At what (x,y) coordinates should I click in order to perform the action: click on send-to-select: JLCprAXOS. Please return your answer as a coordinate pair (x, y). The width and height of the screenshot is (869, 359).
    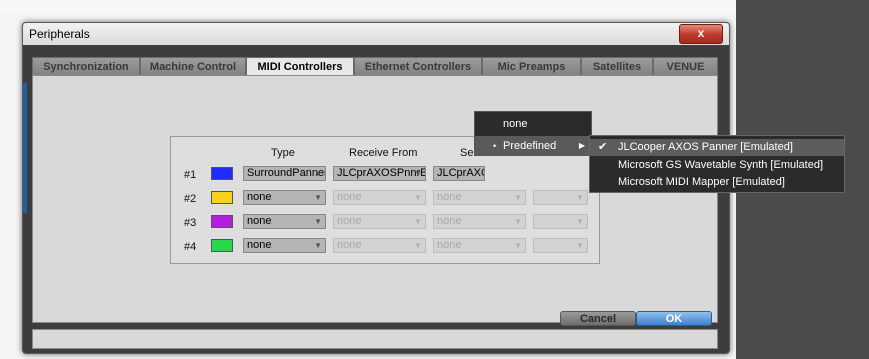
    Looking at the image, I should click on (459, 173).